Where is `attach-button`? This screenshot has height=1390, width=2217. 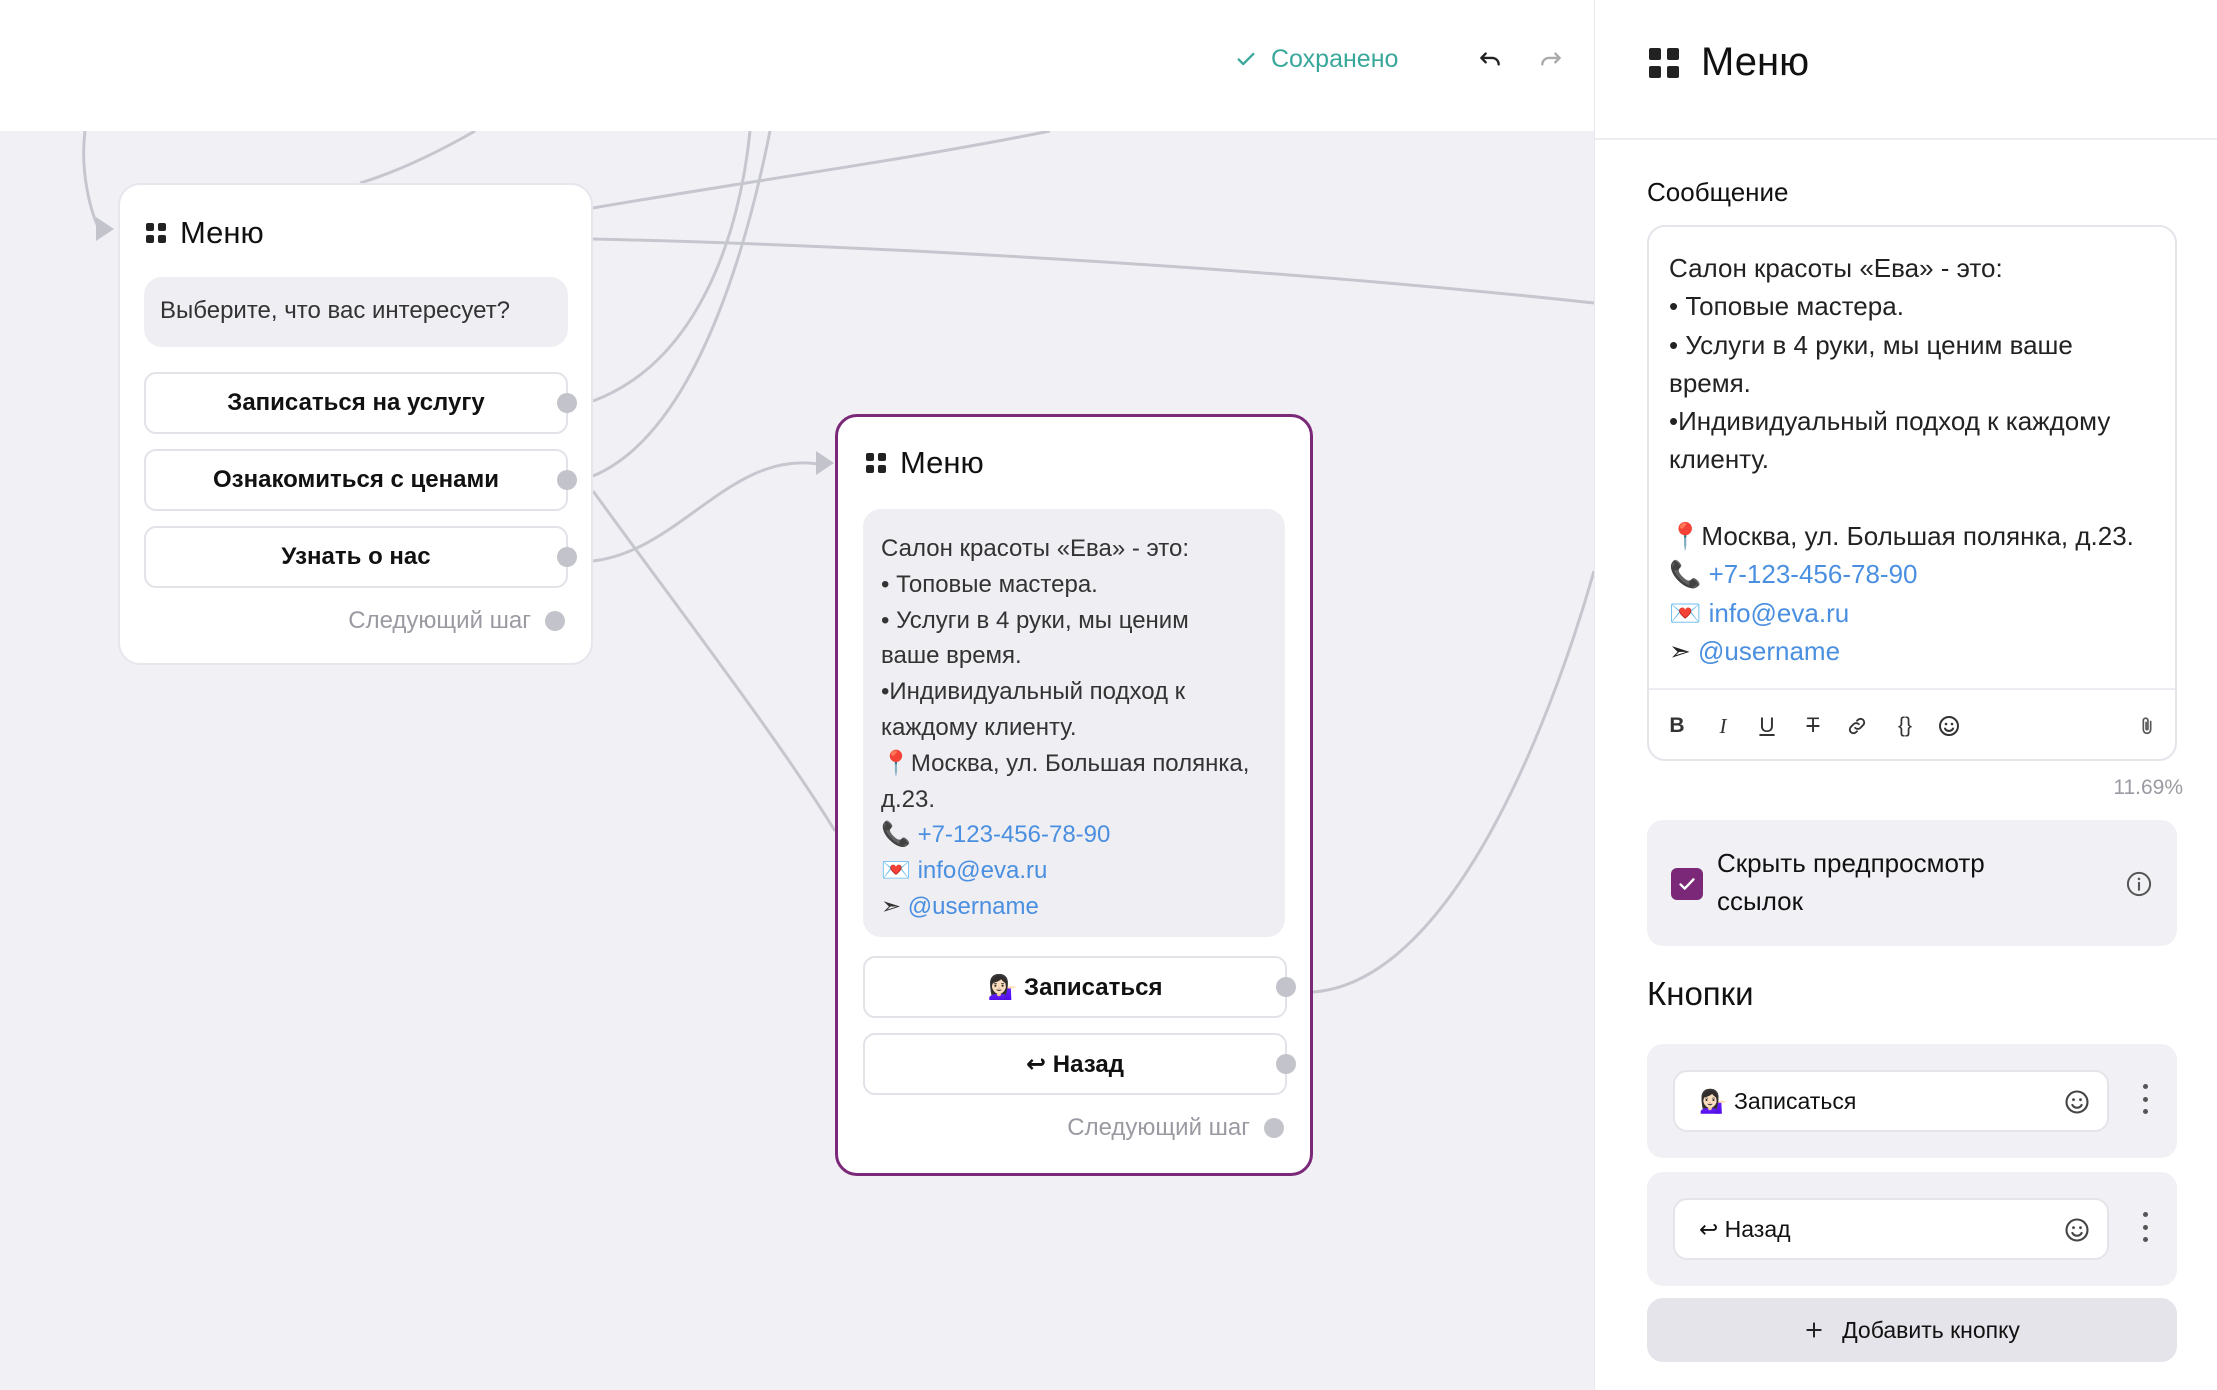
attach-button is located at coordinates (2147, 726).